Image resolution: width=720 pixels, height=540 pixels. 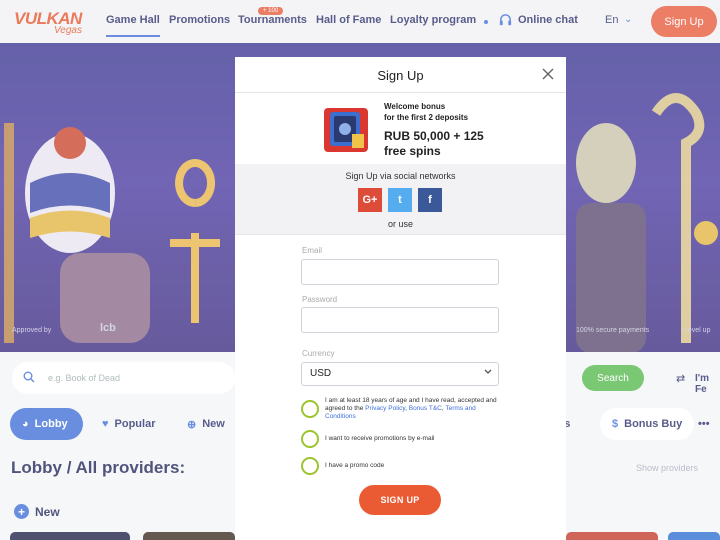 I want to click on bonus-amount: RUB 50,000 + 125, so click(x=434, y=136).